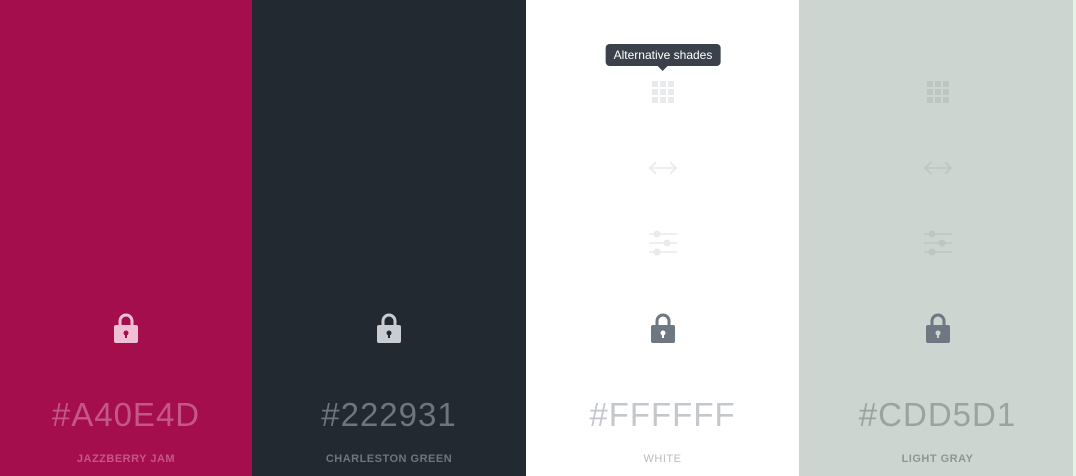 This screenshot has width=1076, height=476. What do you see at coordinates (663, 57) in the screenshot?
I see `tooltip: Alternative shades` at bounding box center [663, 57].